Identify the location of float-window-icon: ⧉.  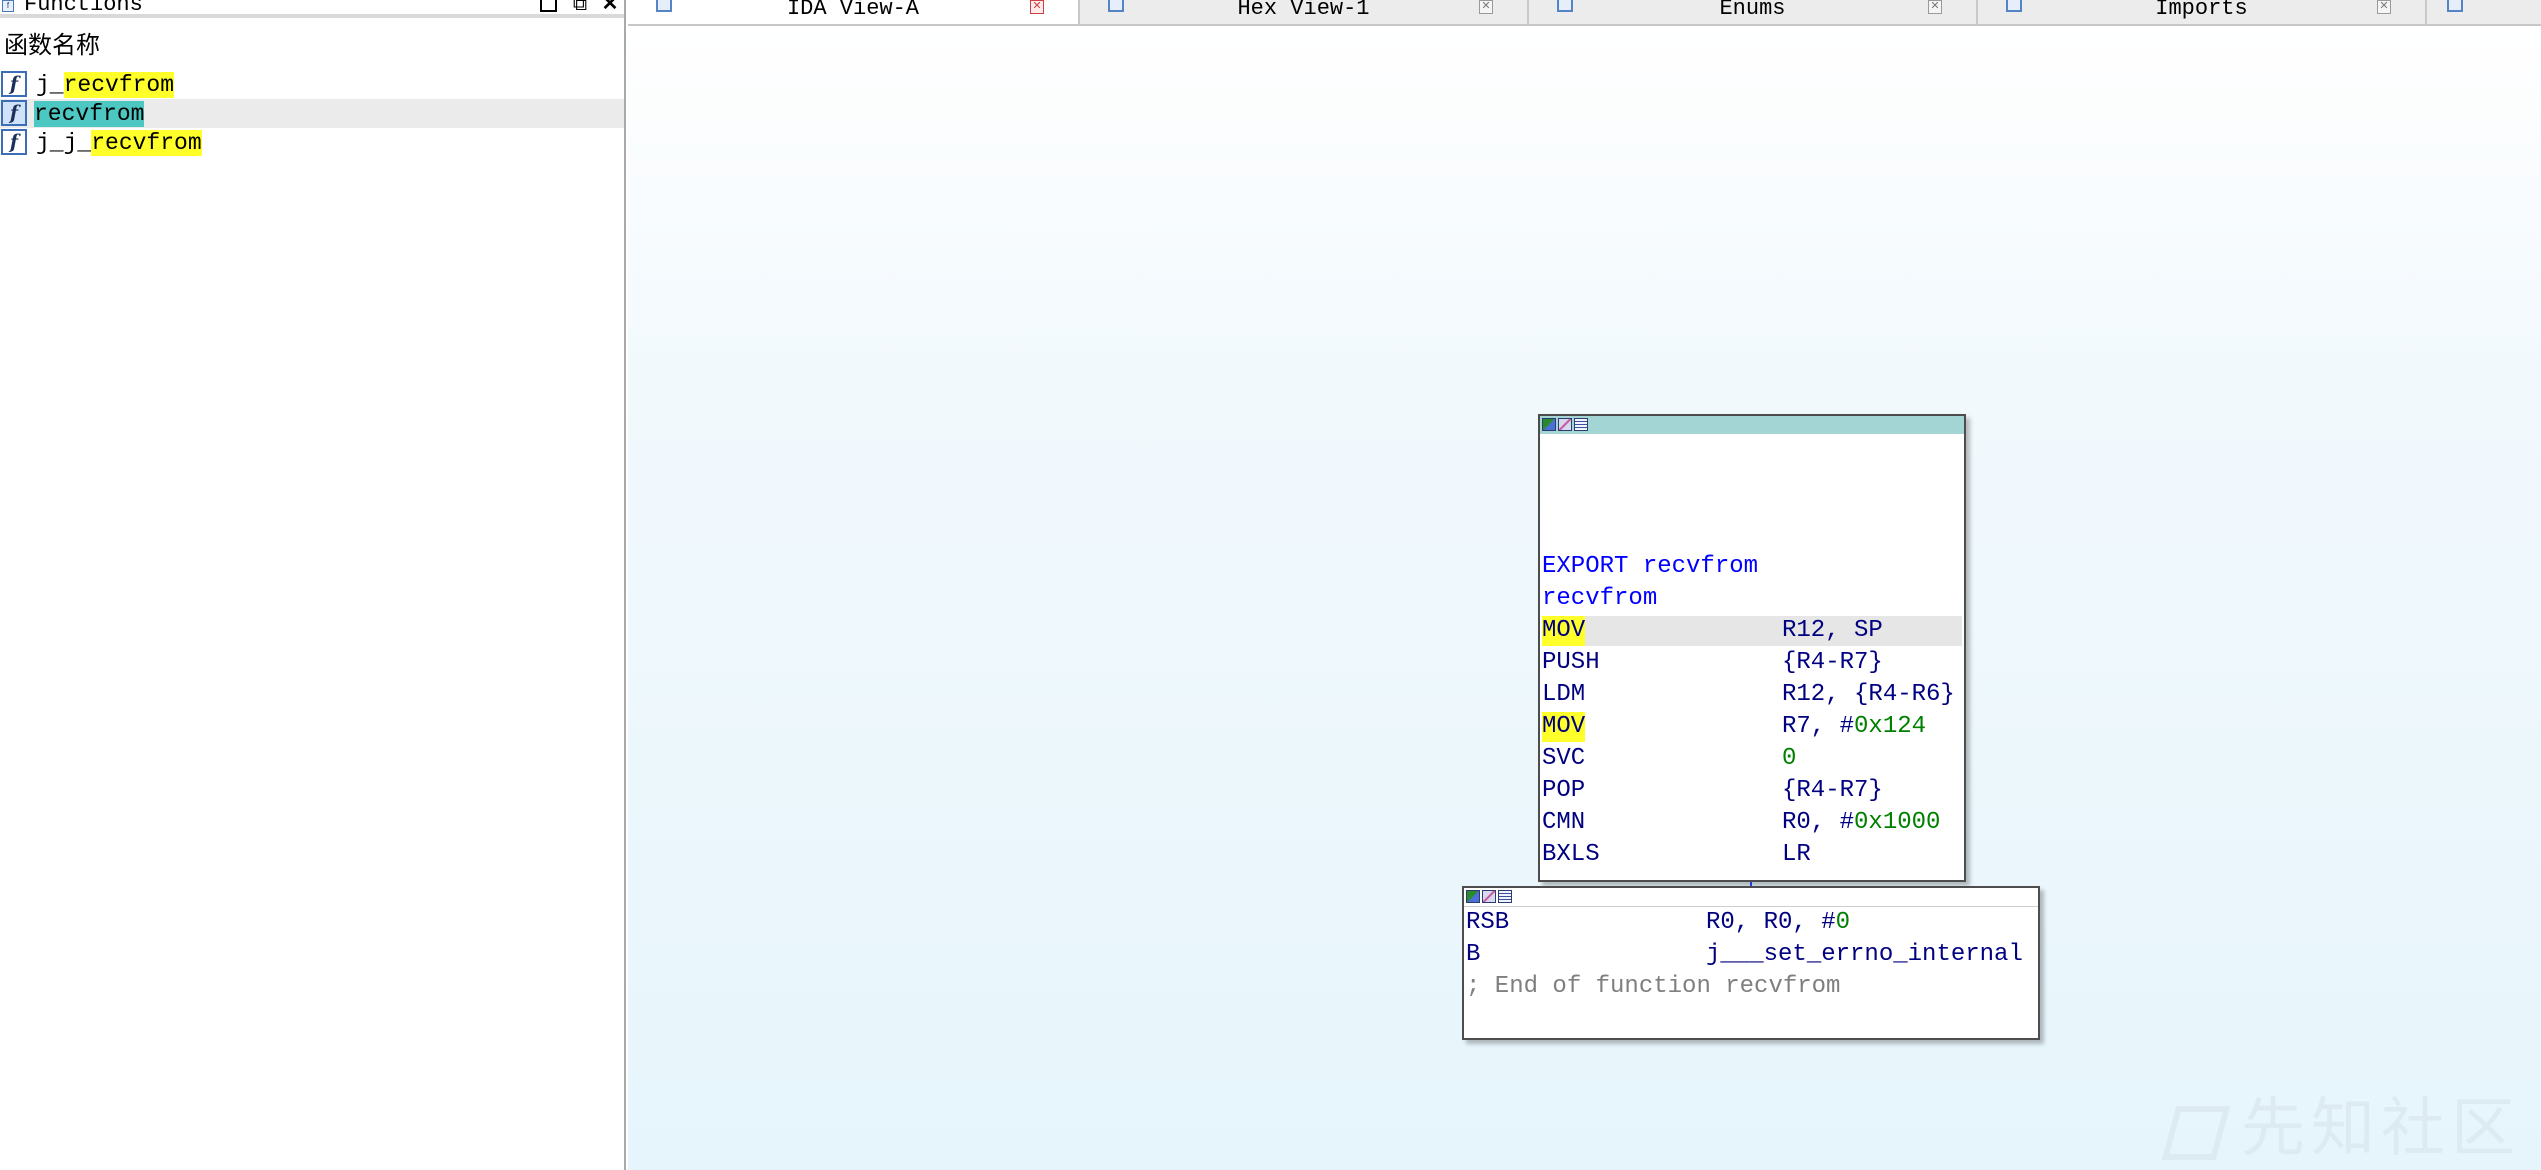
(580, 7).